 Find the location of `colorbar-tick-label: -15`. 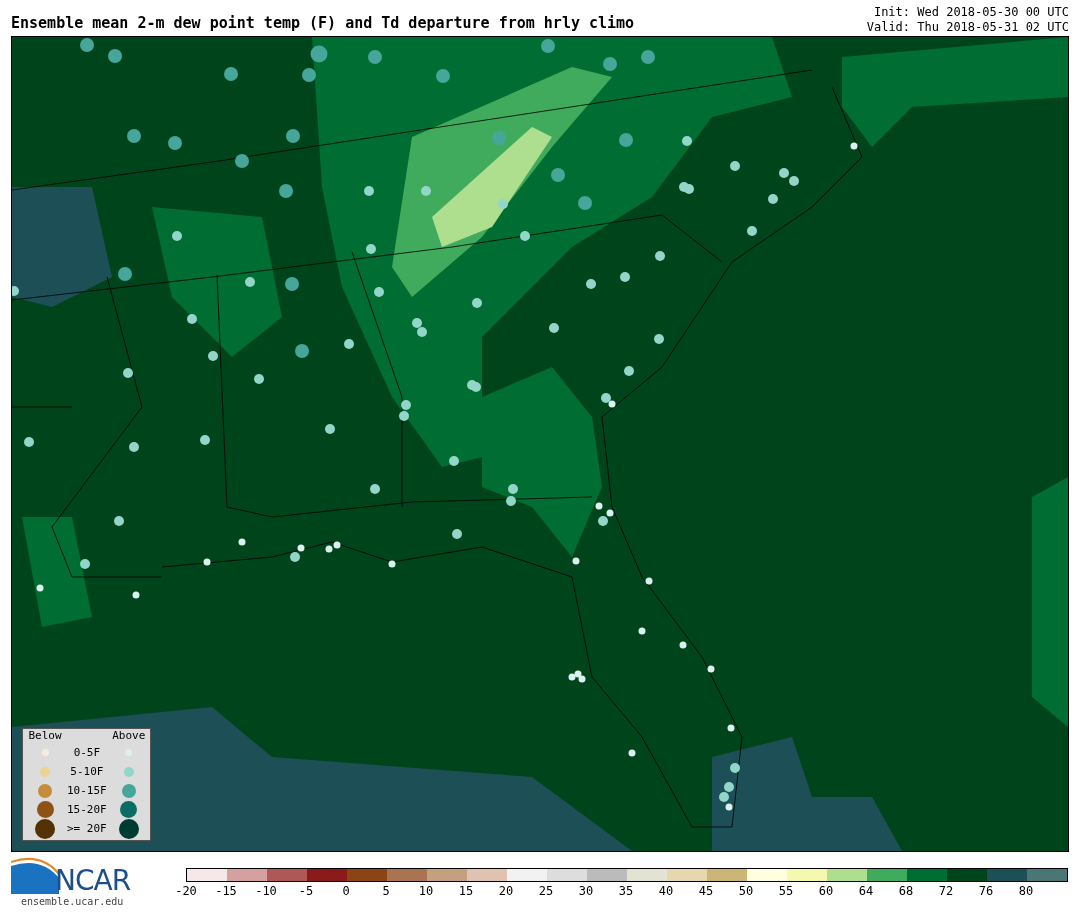

colorbar-tick-label: -15 is located at coordinates (226, 890).